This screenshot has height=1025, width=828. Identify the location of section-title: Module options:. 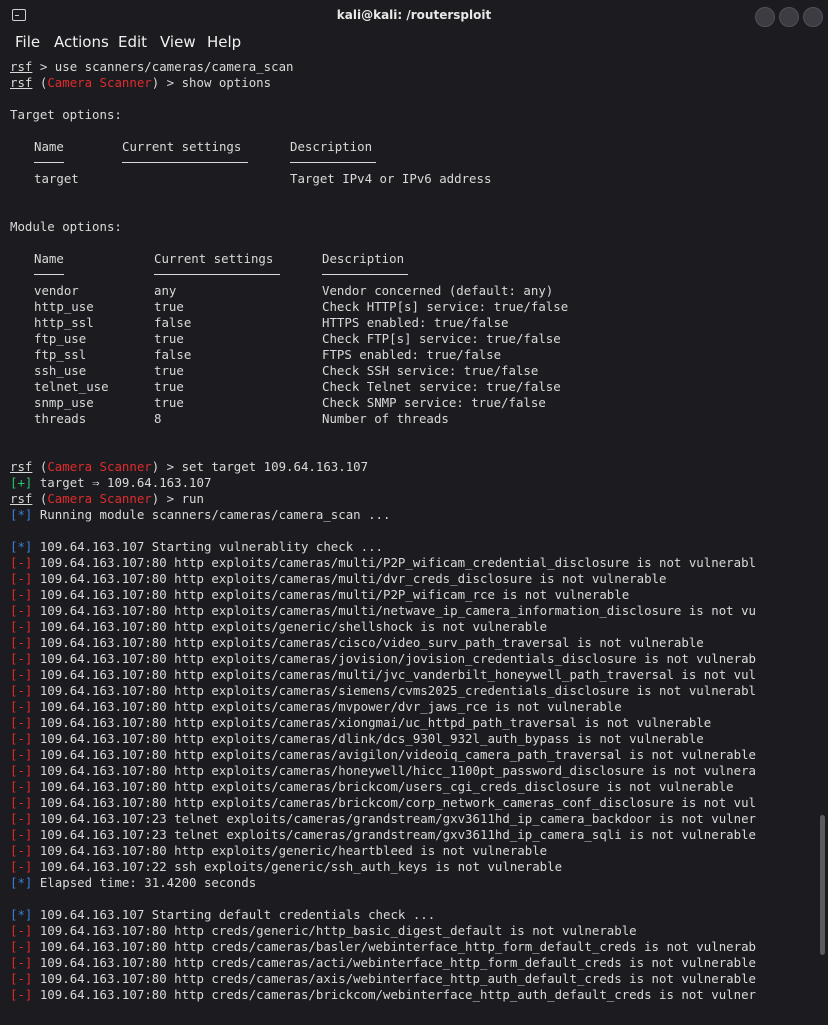
(66, 226).